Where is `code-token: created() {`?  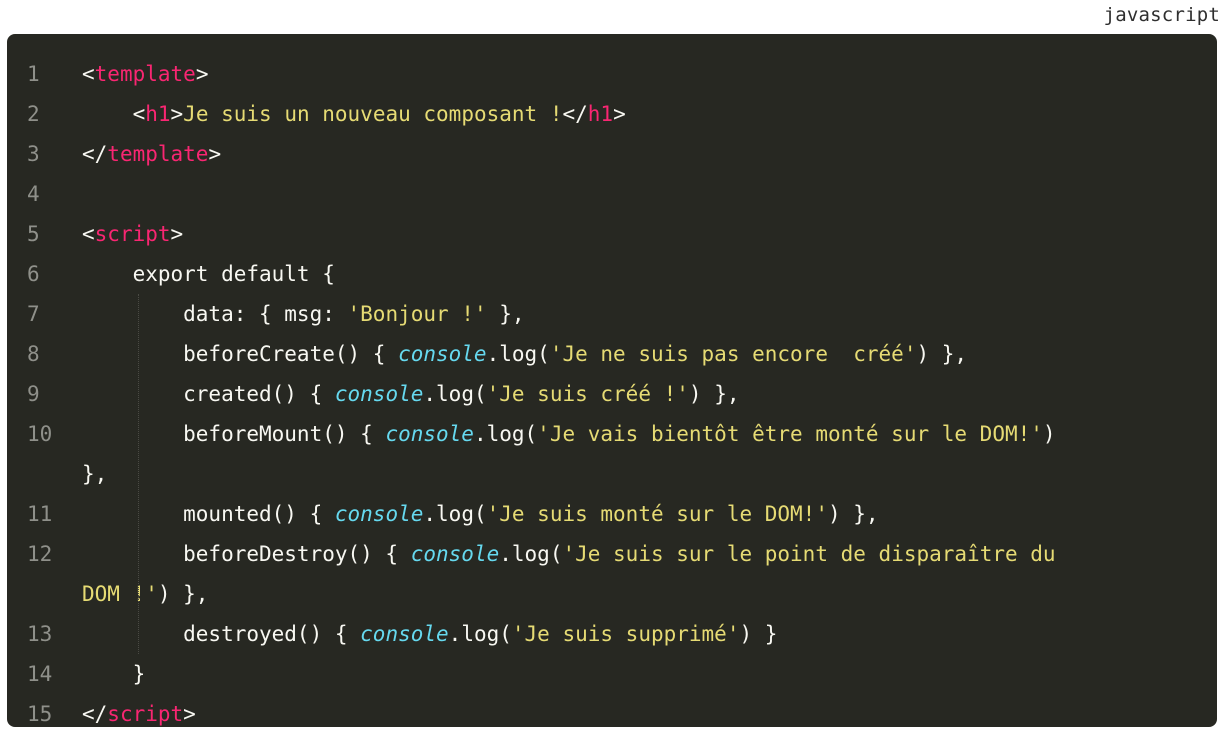 code-token: created() { is located at coordinates (208, 394).